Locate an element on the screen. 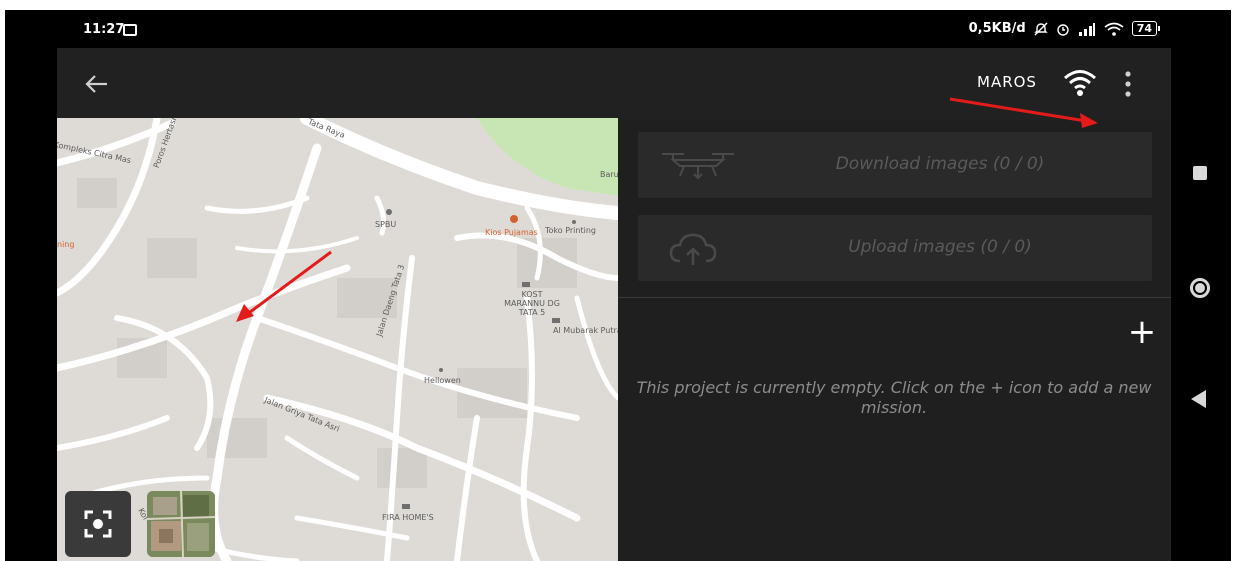  back-arrow-icon is located at coordinates (96, 84).